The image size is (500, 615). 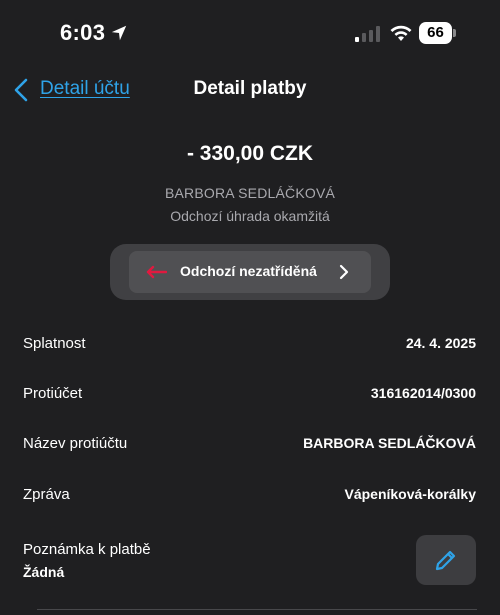 What do you see at coordinates (44, 572) in the screenshot?
I see `note-value: Žádná` at bounding box center [44, 572].